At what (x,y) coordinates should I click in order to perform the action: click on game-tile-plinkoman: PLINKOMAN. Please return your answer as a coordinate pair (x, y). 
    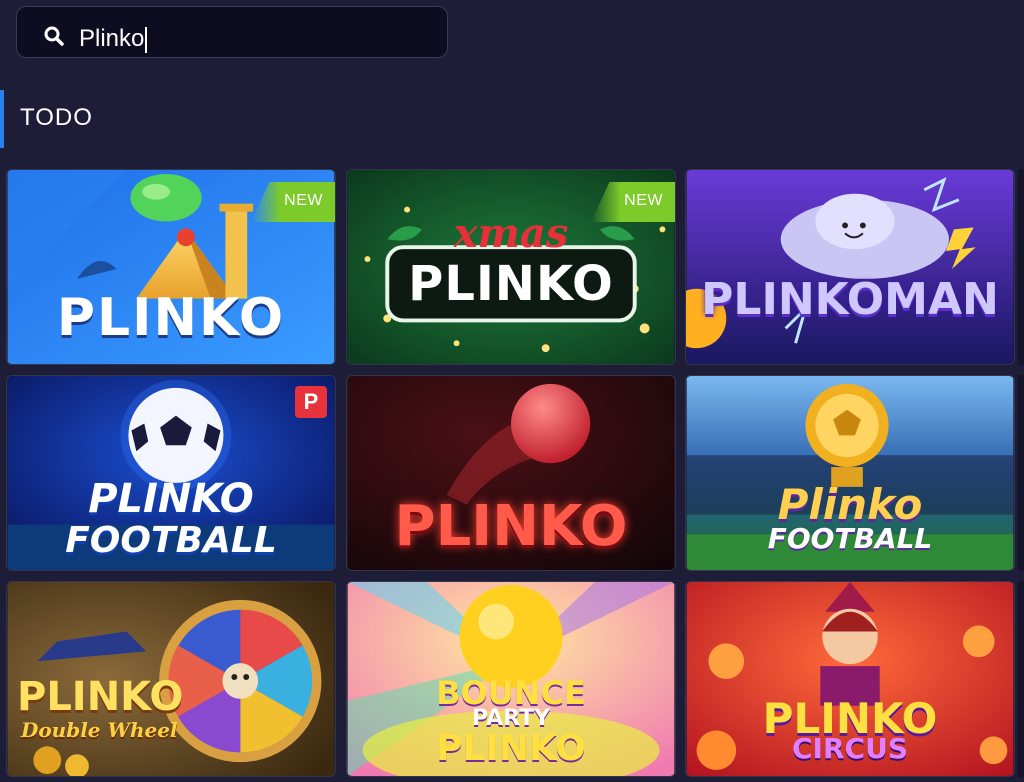
    Looking at the image, I should click on (850, 267).